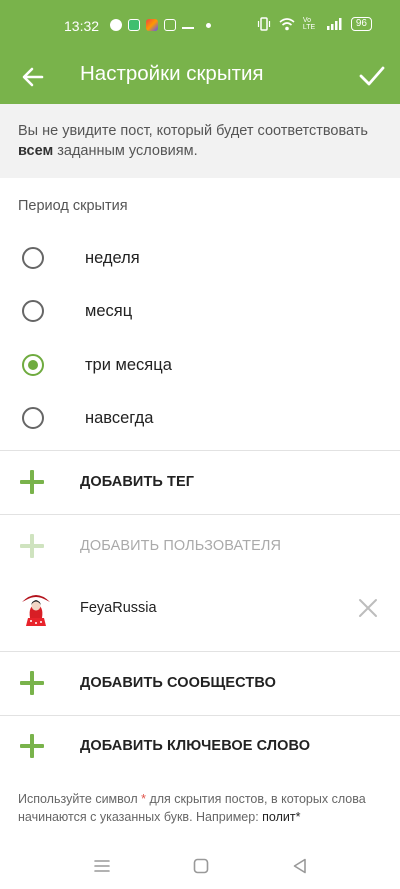  Describe the element at coordinates (128, 365) in the screenshot. I see `radio-label: три месяца` at that location.